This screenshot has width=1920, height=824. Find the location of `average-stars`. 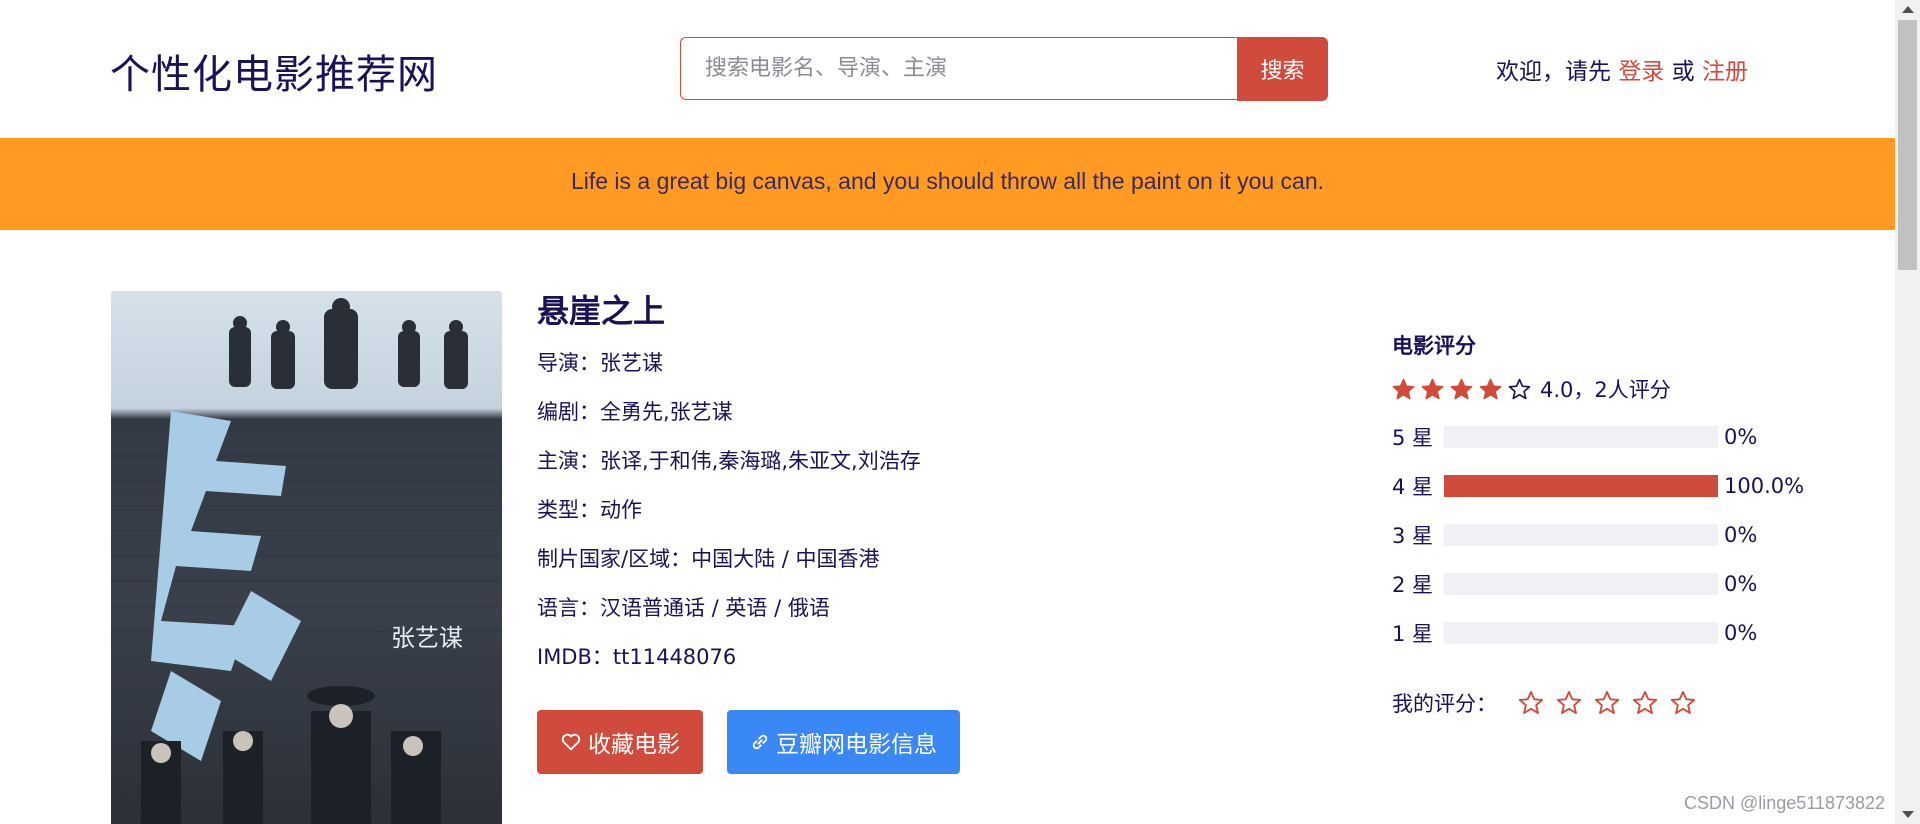

average-stars is located at coordinates (1463, 389).